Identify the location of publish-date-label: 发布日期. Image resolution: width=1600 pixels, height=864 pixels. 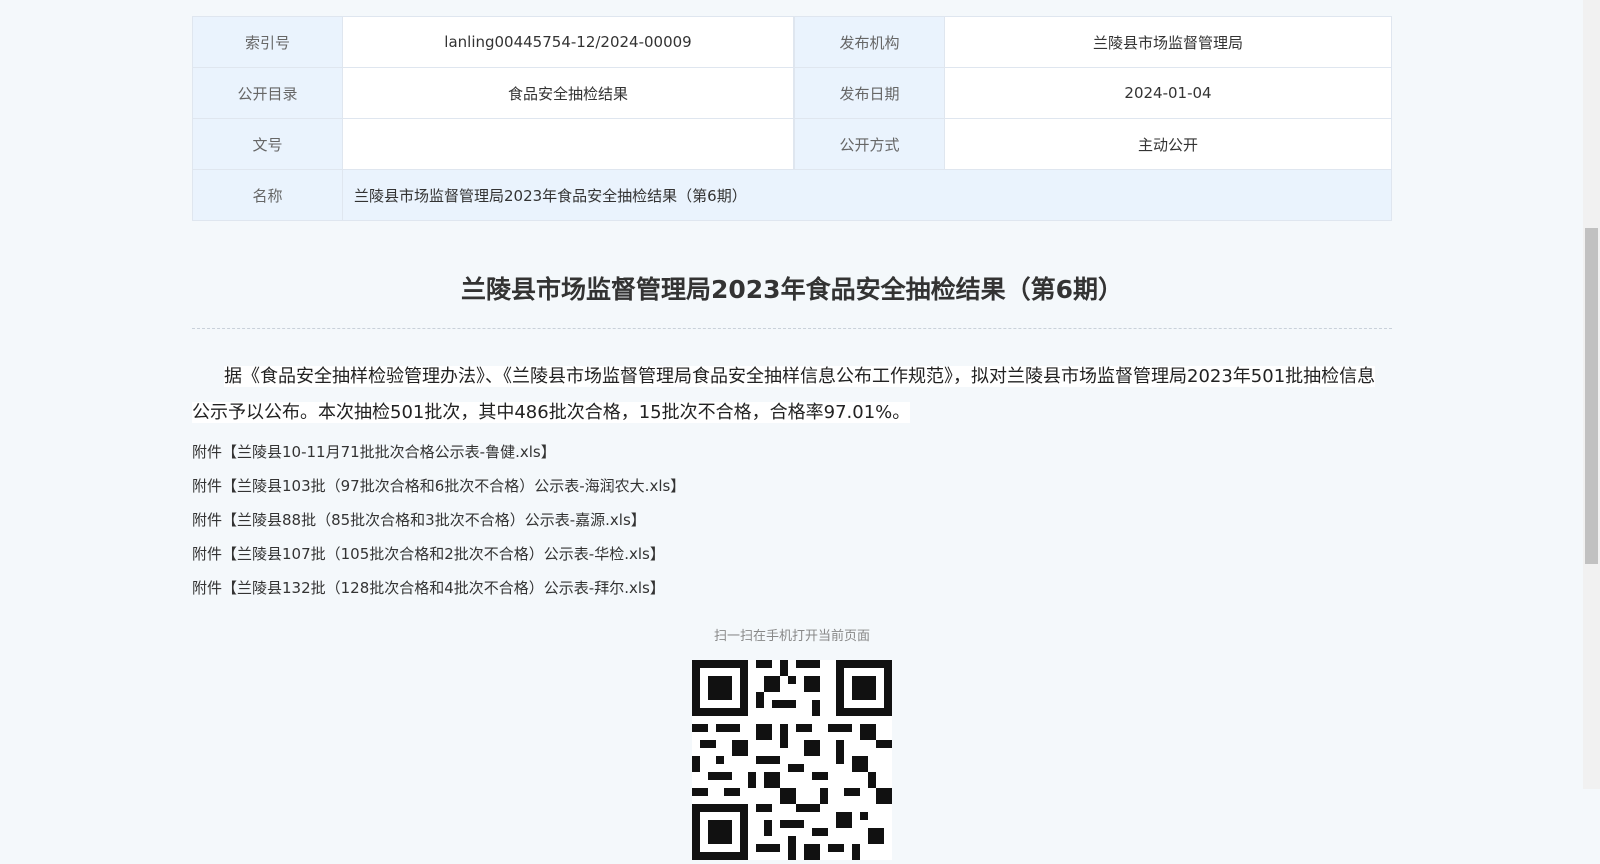
(869, 93).